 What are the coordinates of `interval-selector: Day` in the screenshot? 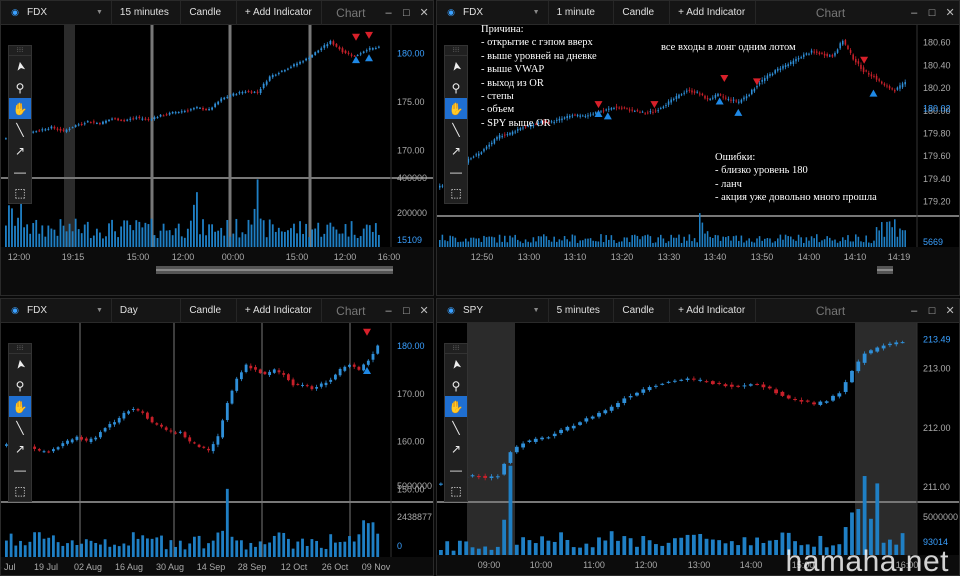 It's located at (147, 311).